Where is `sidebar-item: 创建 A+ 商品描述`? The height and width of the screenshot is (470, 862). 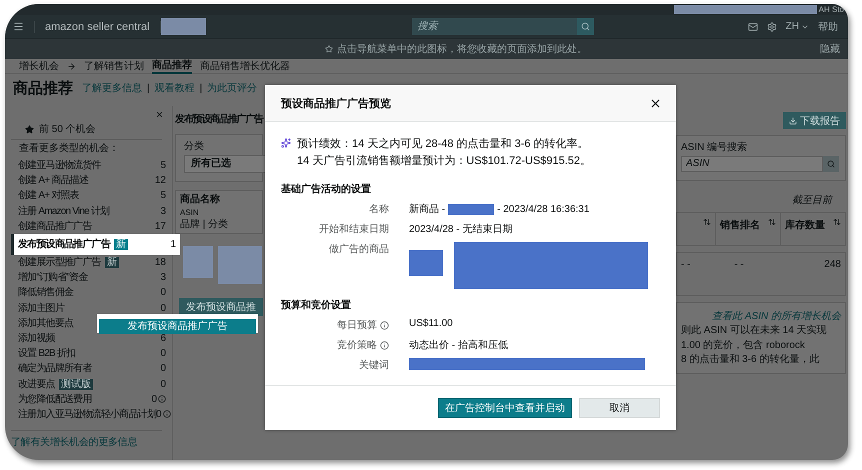 sidebar-item: 创建 A+ 商品描述 is located at coordinates (53, 180).